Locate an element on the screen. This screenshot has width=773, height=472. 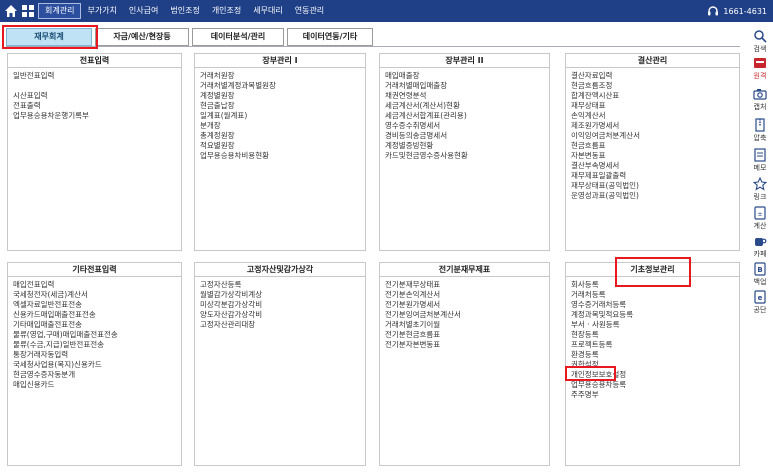
menu-item: 프로젝트등록 is located at coordinates (652, 345).